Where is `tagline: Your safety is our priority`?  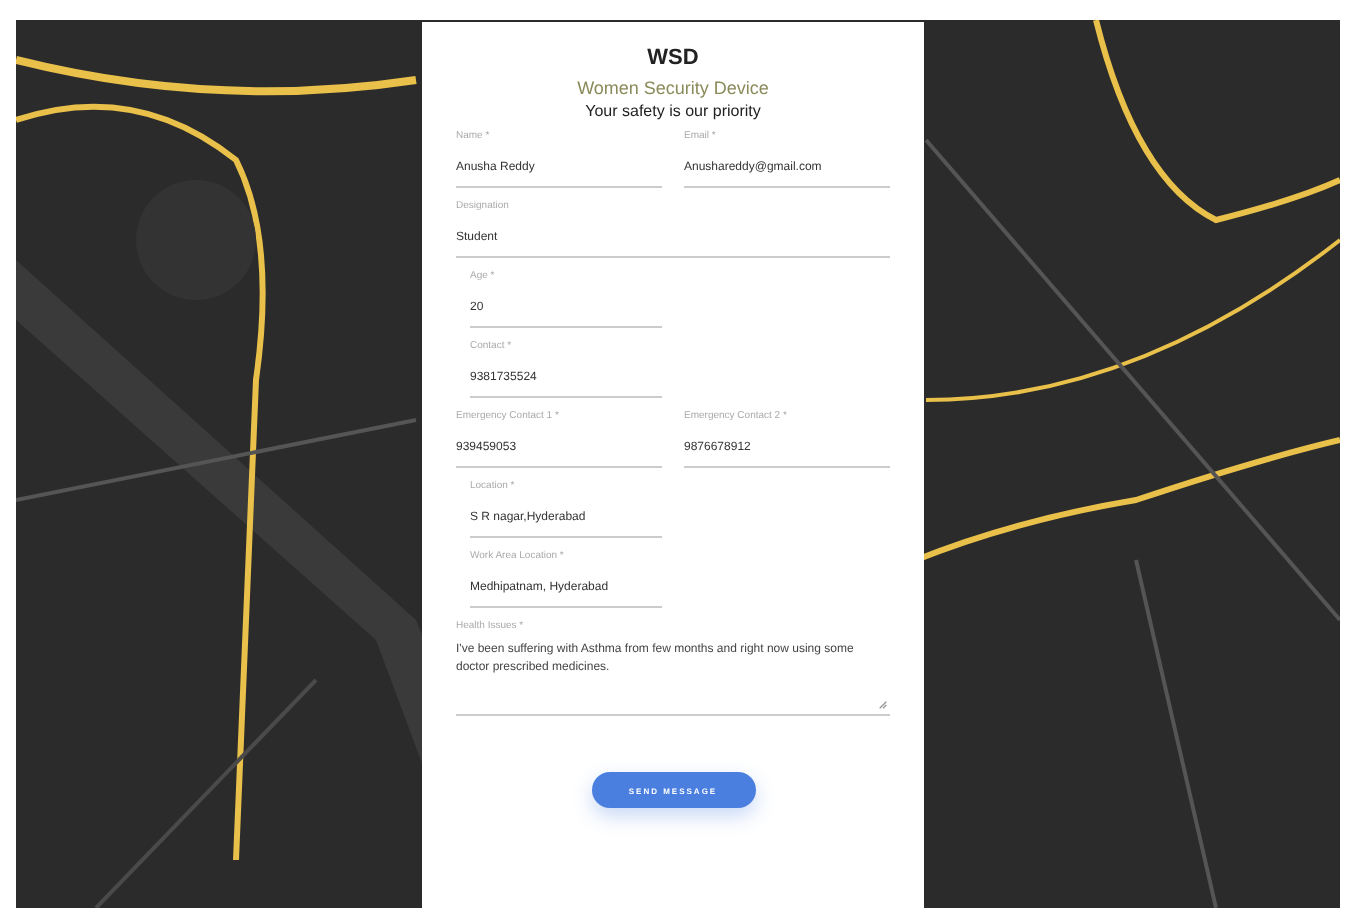
tagline: Your safety is our priority is located at coordinates (673, 111).